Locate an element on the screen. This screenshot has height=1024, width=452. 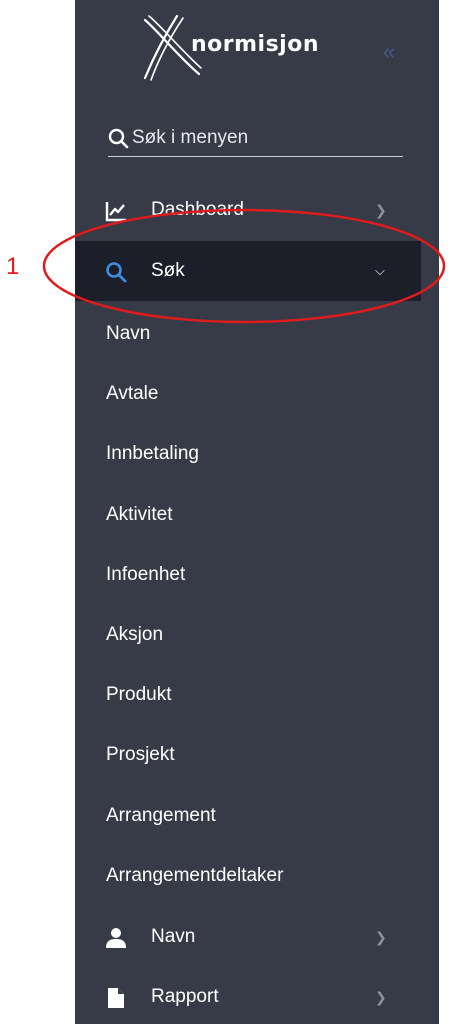
submenu-item-avtale: Avtale is located at coordinates (257, 394).